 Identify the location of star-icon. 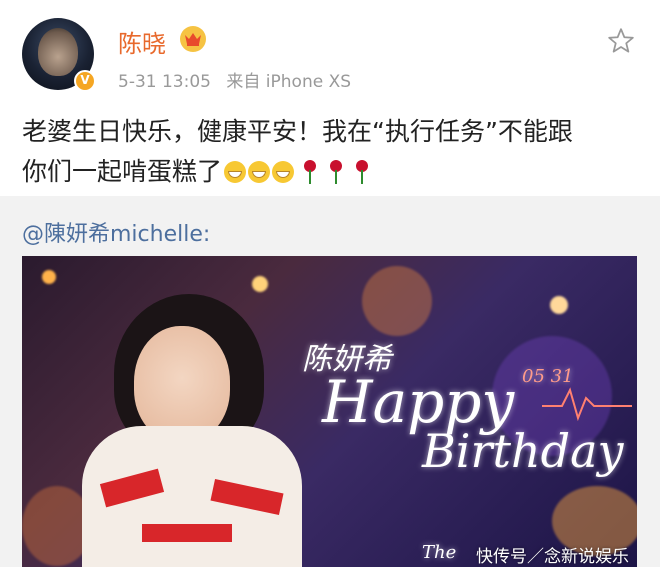
(621, 43).